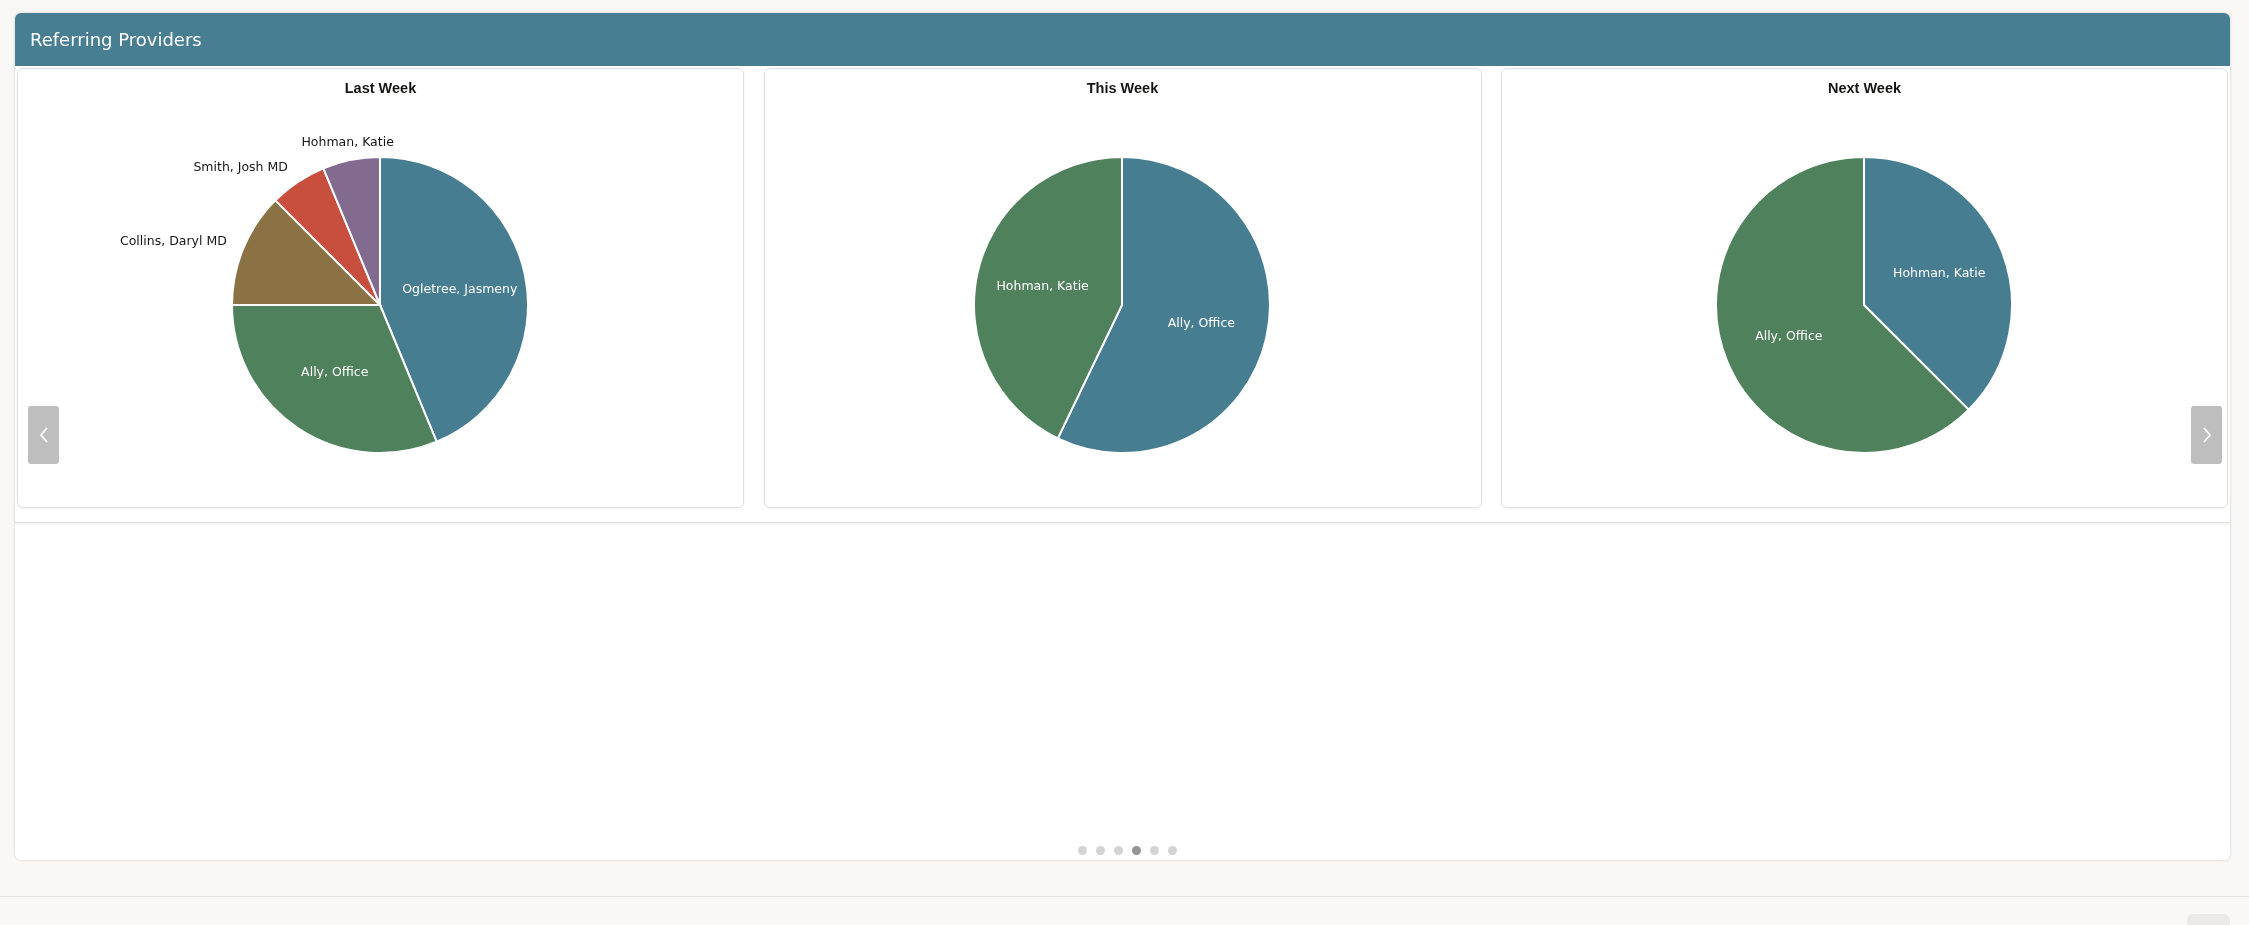 The height and width of the screenshot is (925, 2249). What do you see at coordinates (1122, 88) in the screenshot?
I see `chart-title: This Week` at bounding box center [1122, 88].